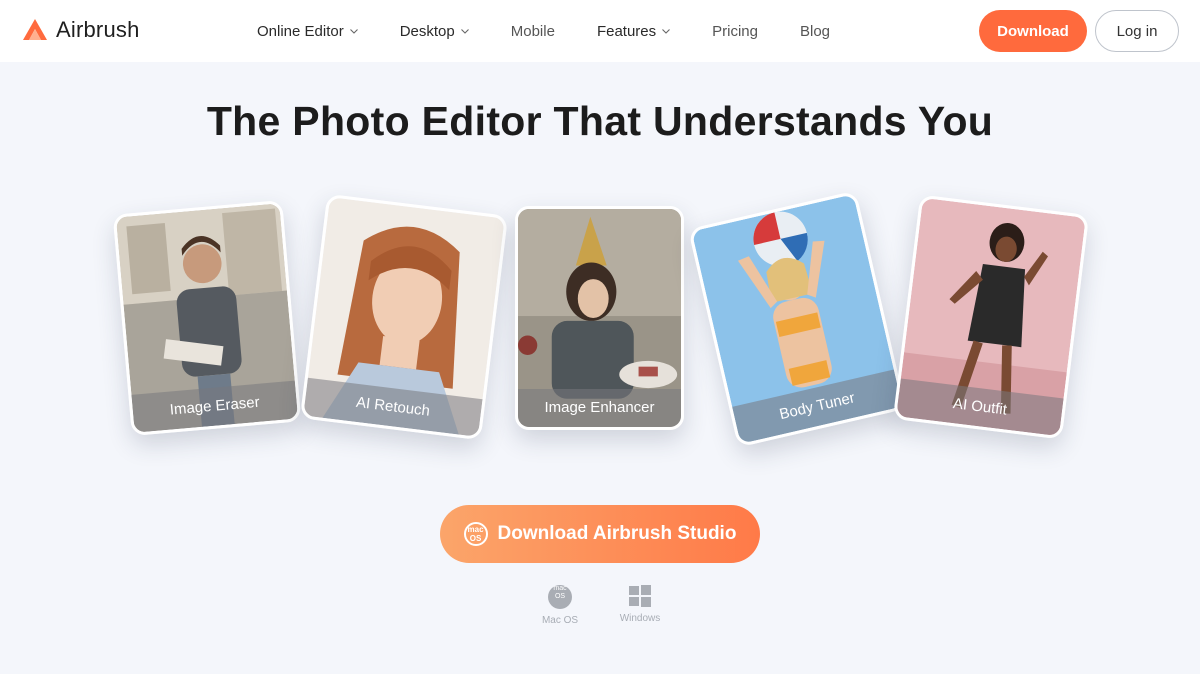  What do you see at coordinates (640, 618) in the screenshot?
I see `platform-windows-label: Windows` at bounding box center [640, 618].